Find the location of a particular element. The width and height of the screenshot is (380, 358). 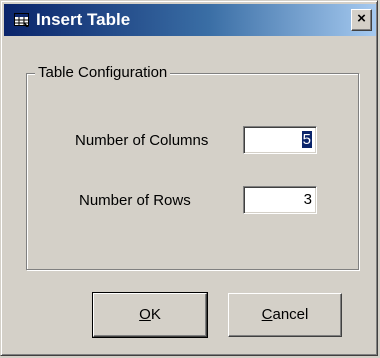

columns-value: 5 is located at coordinates (306, 139).